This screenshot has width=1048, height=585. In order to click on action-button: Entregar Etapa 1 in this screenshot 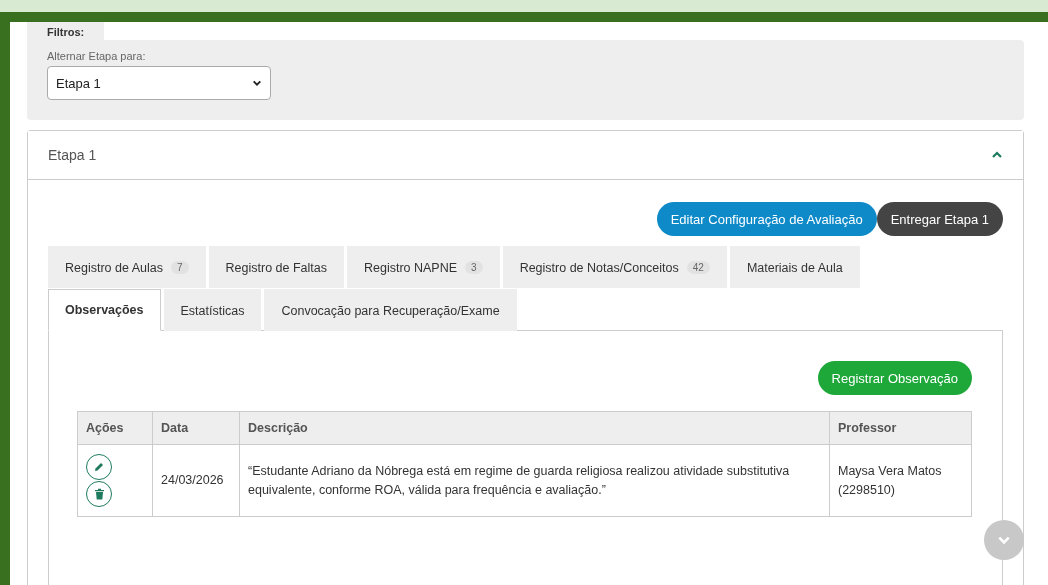, I will do `click(939, 219)`.